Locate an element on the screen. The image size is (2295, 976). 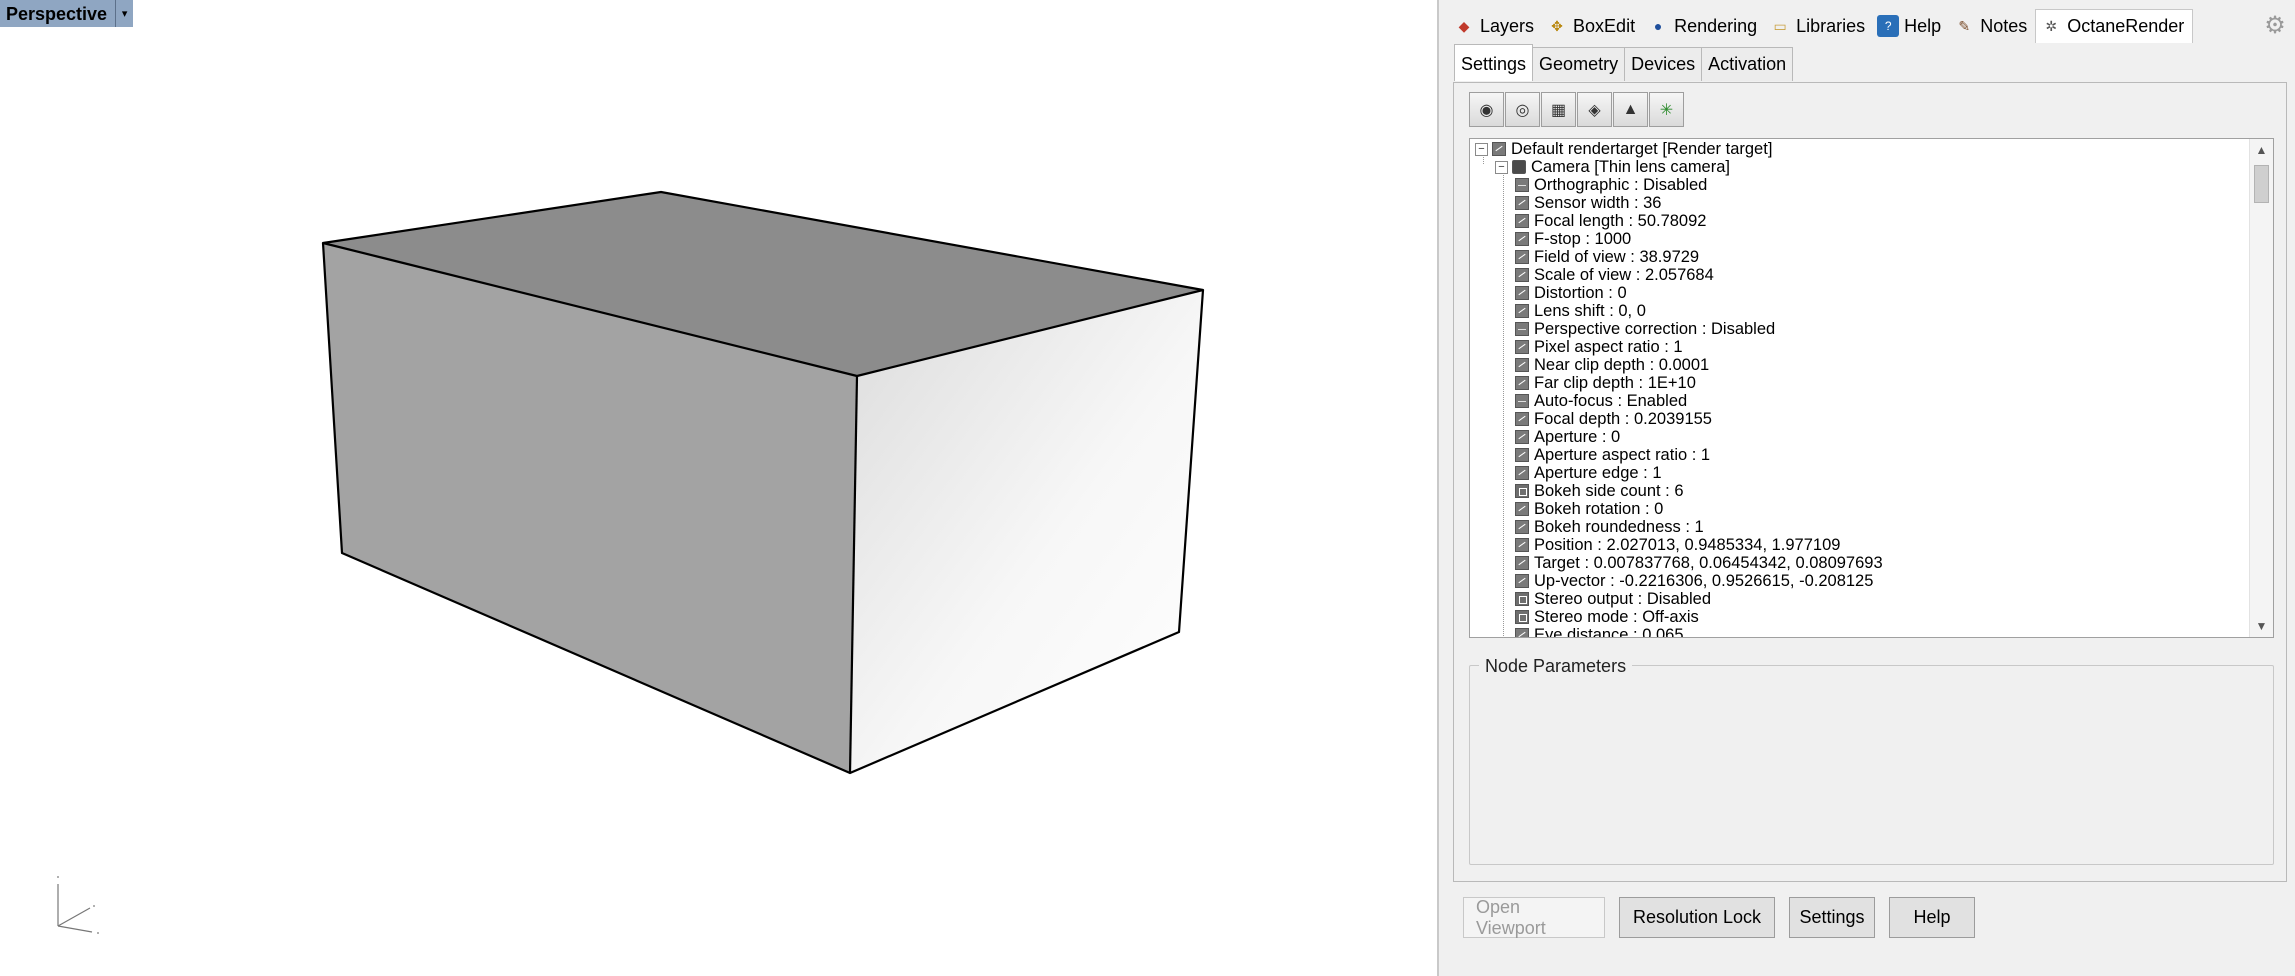
tree-param-label: Pixel aspect ratio : 1 is located at coordinates (1608, 347).